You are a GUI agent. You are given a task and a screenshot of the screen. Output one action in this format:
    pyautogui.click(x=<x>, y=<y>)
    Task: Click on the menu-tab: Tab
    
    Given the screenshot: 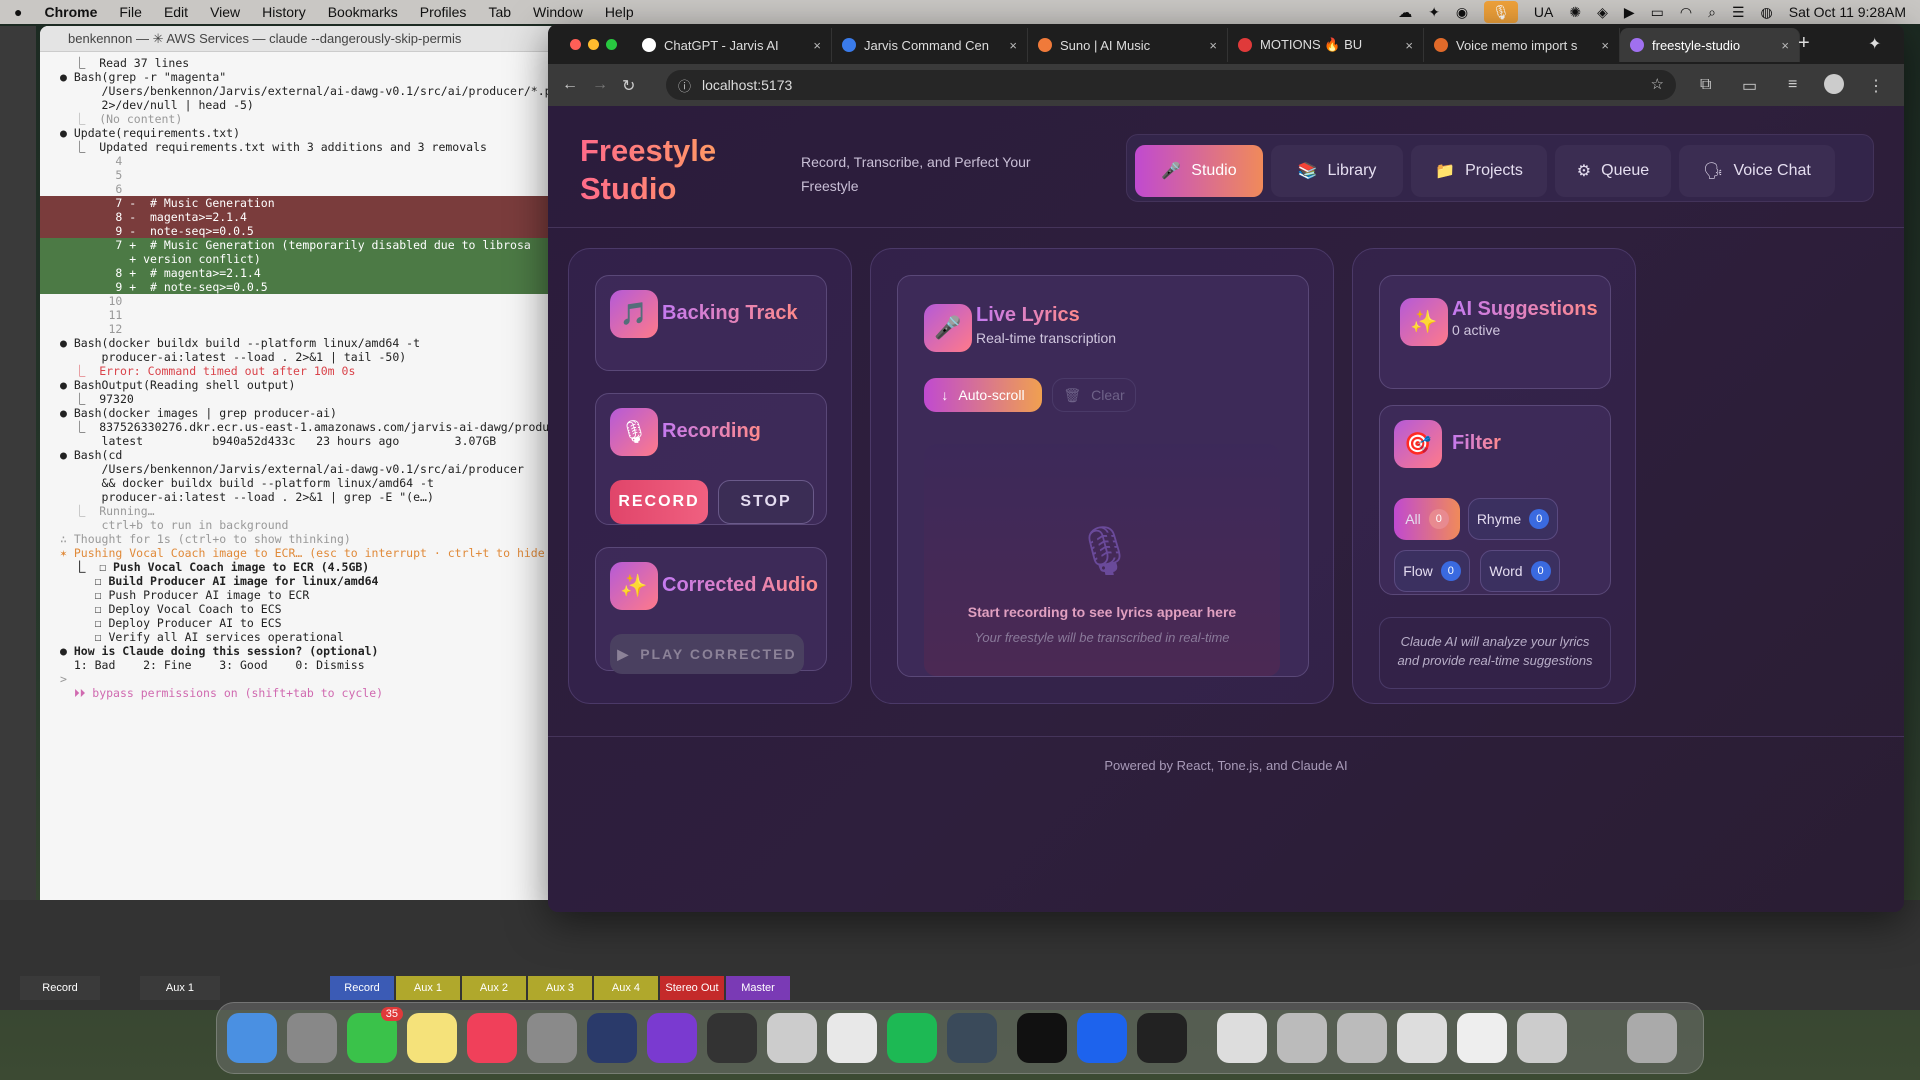 What is the action you would take?
    pyautogui.click(x=499, y=12)
    